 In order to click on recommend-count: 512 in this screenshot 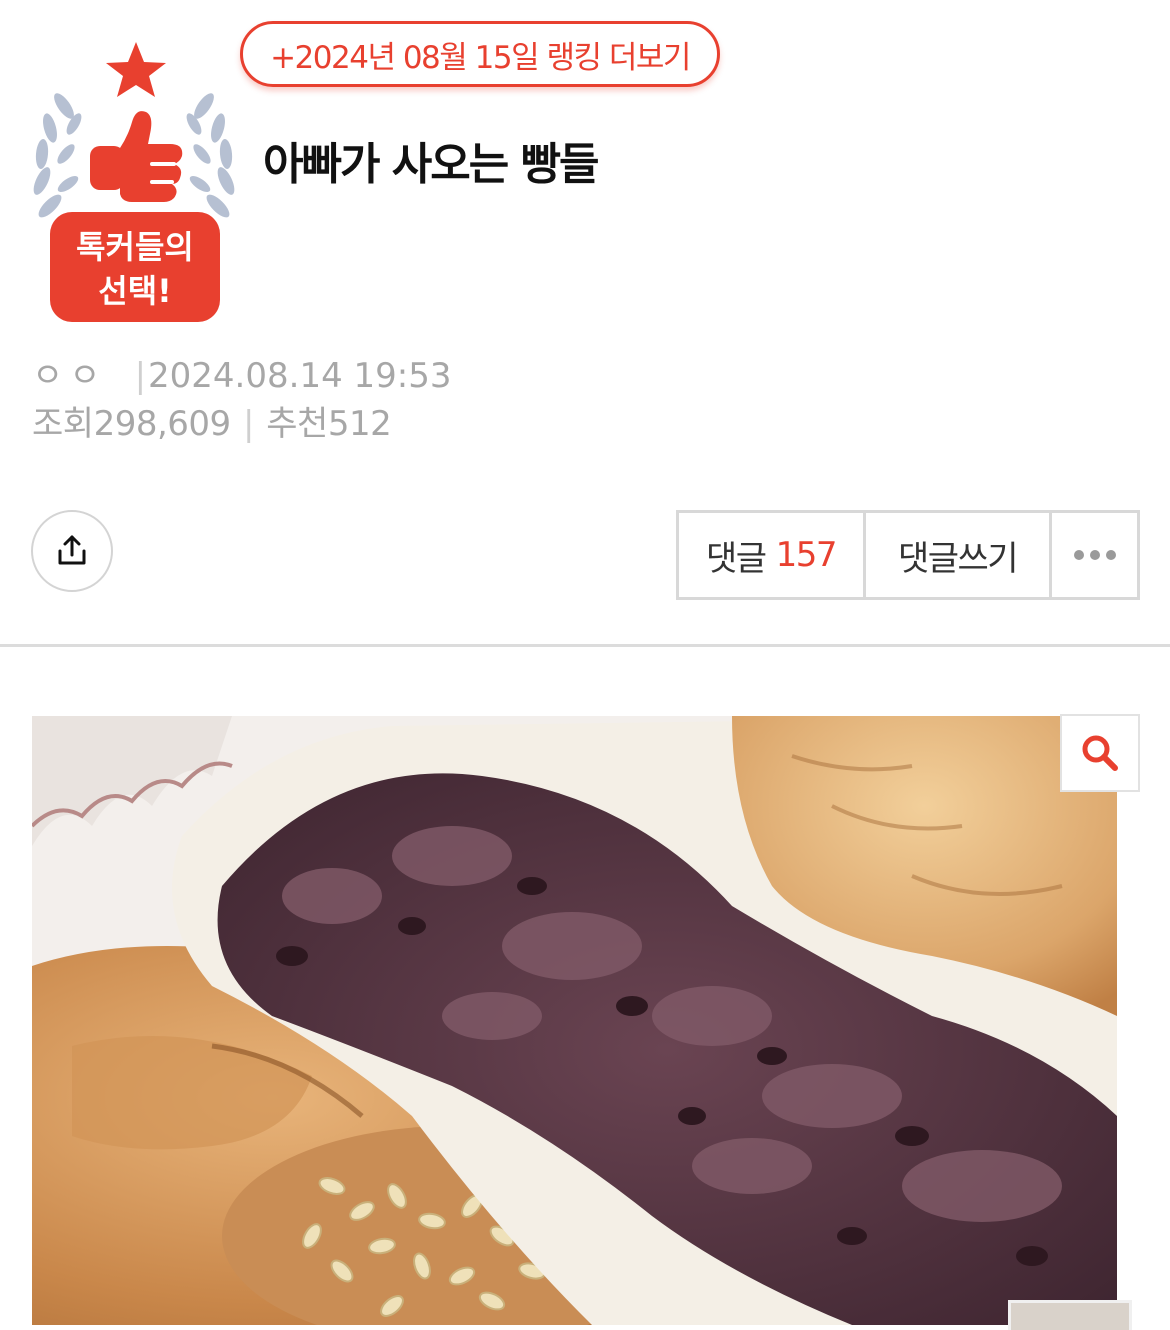, I will do `click(359, 424)`.